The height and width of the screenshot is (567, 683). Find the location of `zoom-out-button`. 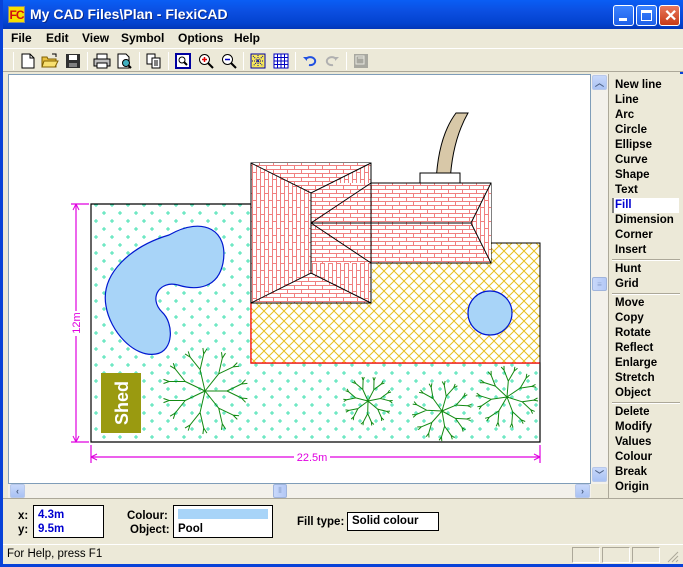

zoom-out-button is located at coordinates (229, 61).